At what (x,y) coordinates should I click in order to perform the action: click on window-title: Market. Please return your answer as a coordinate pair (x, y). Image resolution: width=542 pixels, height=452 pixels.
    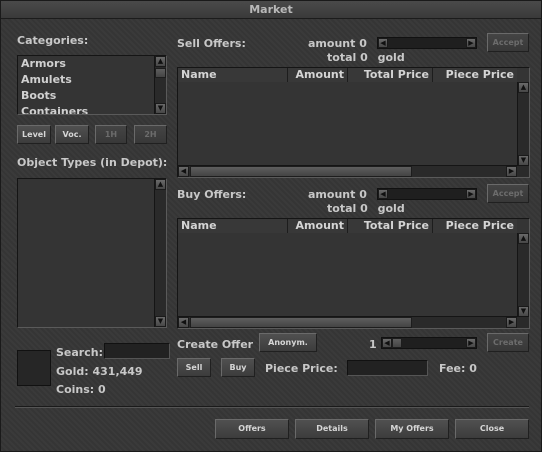
    Looking at the image, I should click on (271, 10).